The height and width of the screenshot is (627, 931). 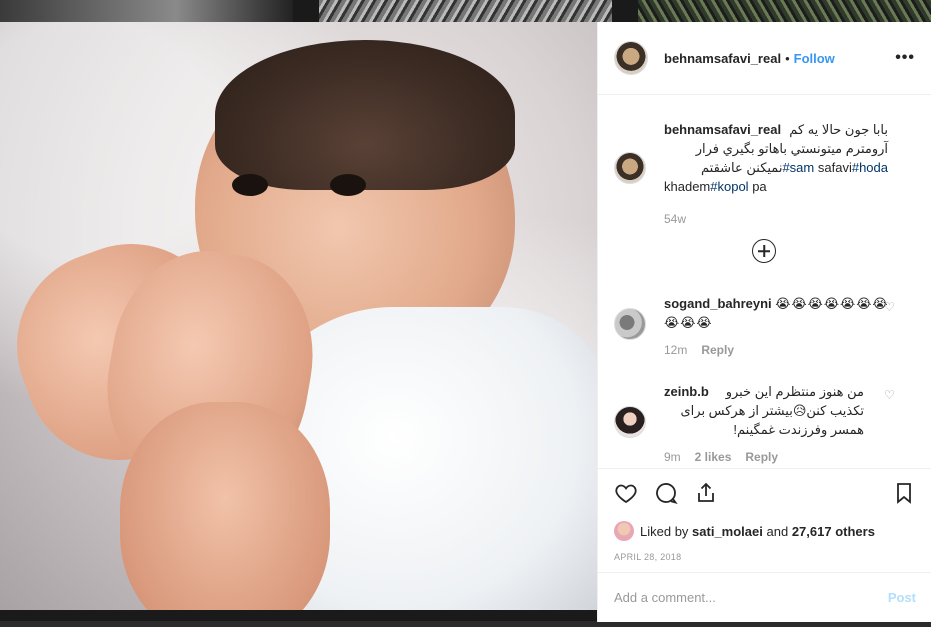 What do you see at coordinates (765, 493) in the screenshot?
I see `action-icons` at bounding box center [765, 493].